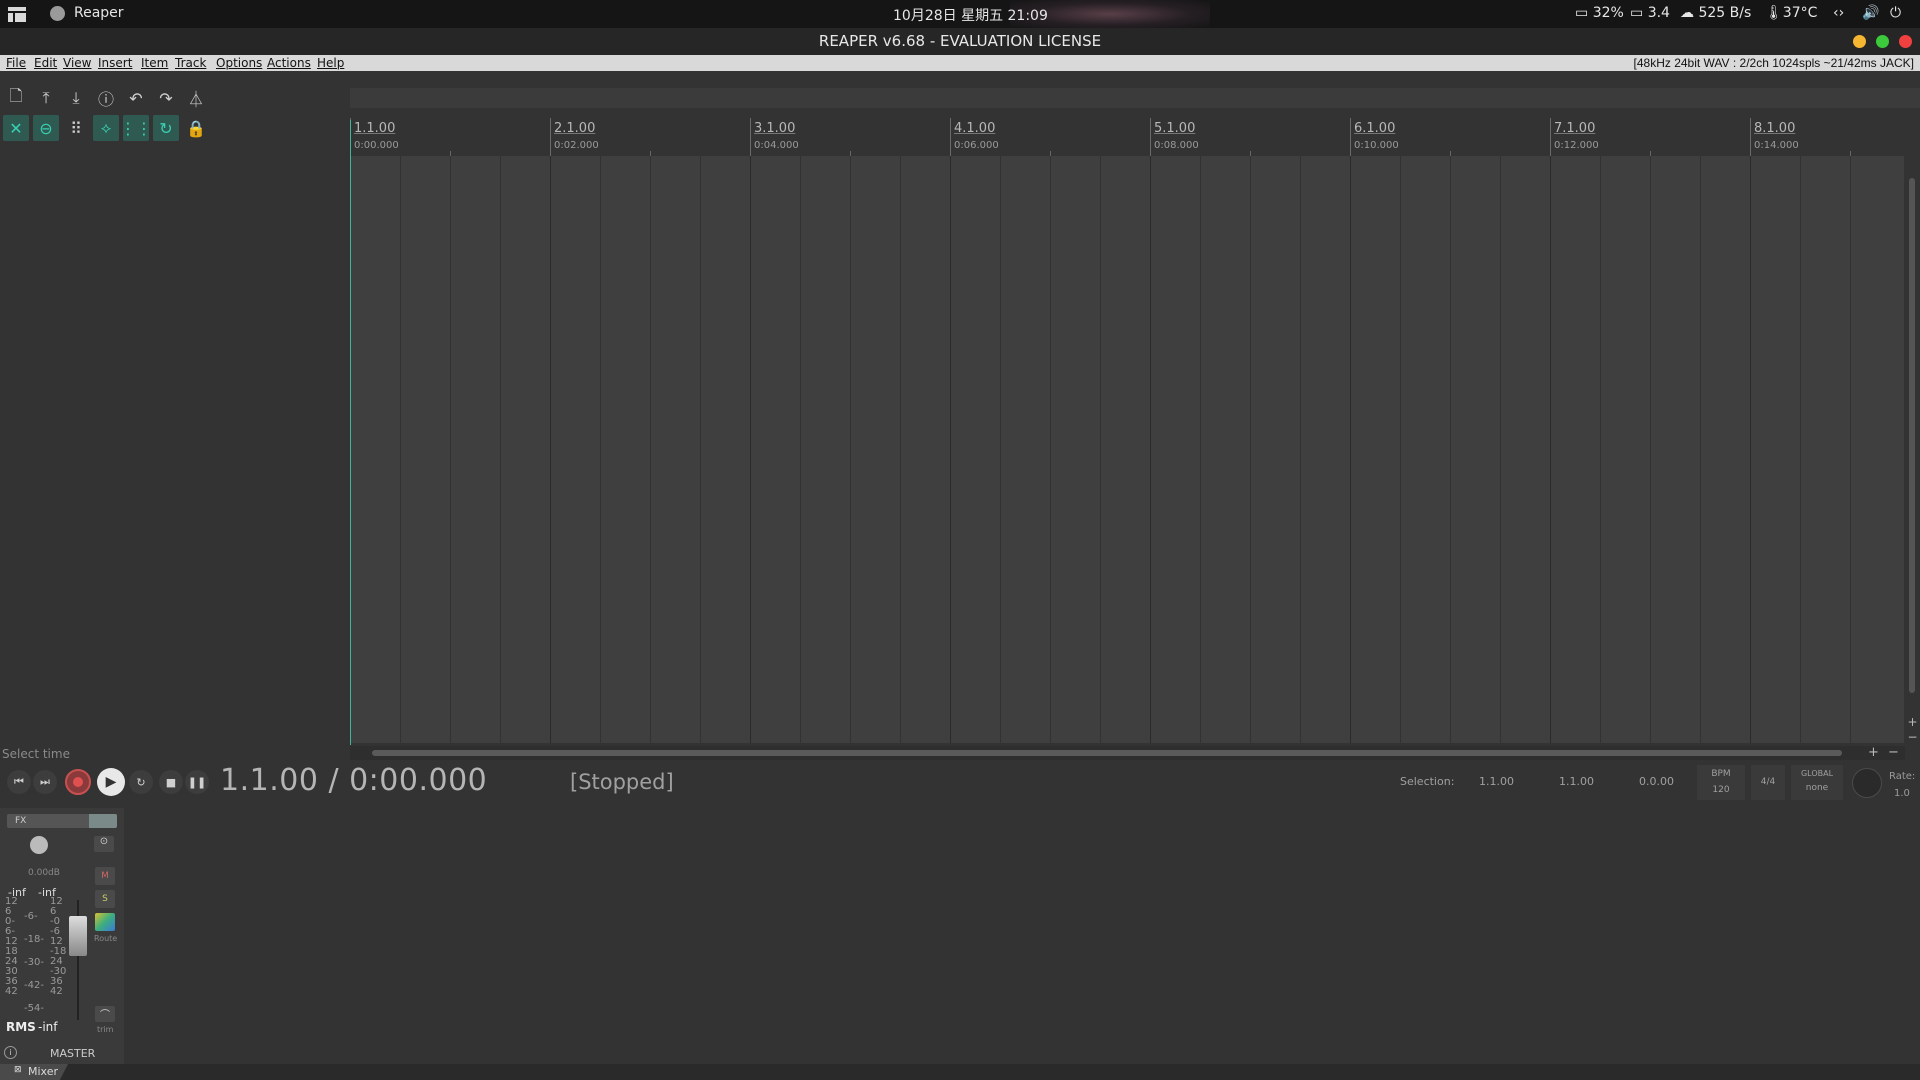 The width and height of the screenshot is (1920, 1080). What do you see at coordinates (1721, 790) in the screenshot?
I see `bpm-value: 120` at bounding box center [1721, 790].